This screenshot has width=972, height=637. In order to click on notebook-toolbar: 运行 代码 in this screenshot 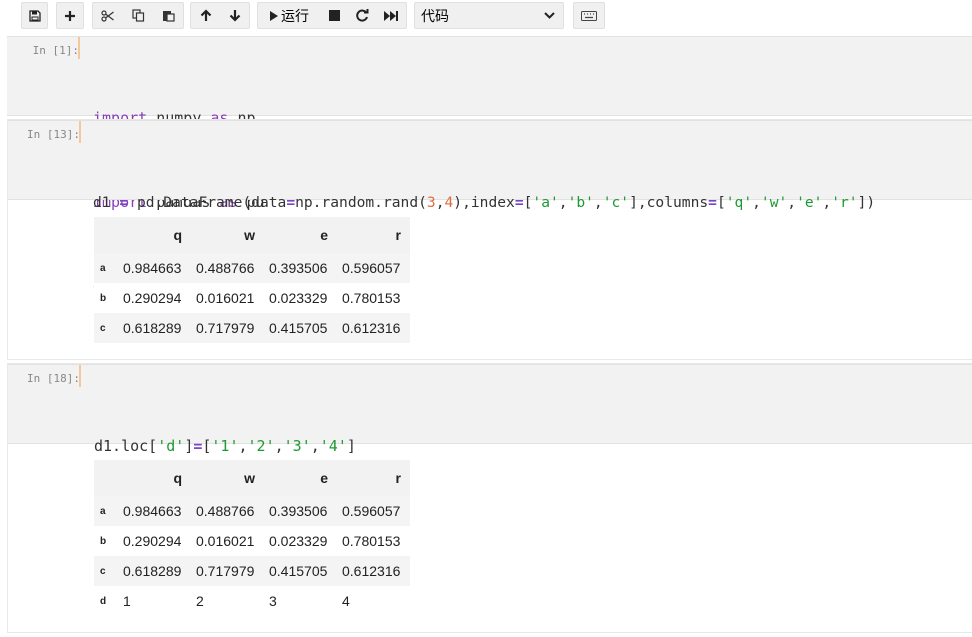, I will do `click(486, 17)`.